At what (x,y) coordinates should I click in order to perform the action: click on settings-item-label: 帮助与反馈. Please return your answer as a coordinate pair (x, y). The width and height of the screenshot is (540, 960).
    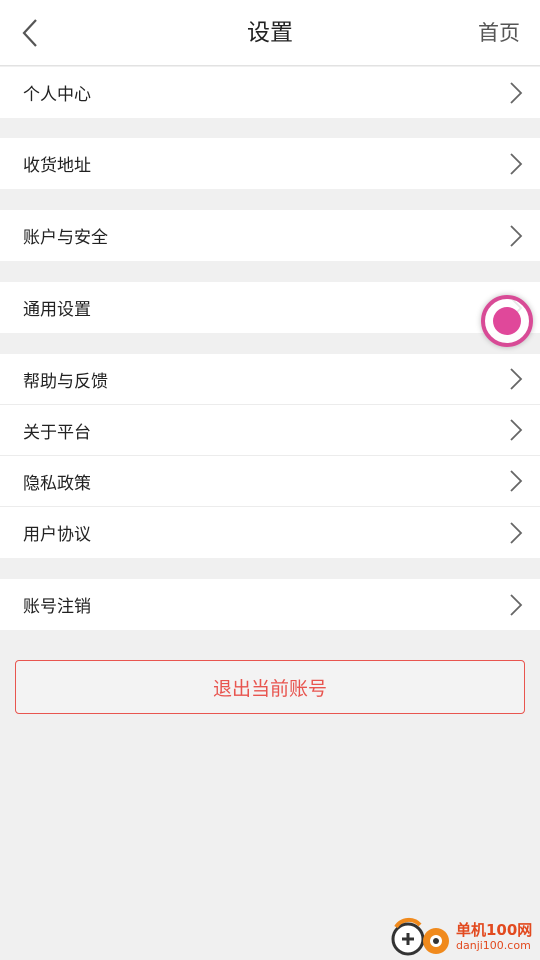
    Looking at the image, I should click on (65, 381).